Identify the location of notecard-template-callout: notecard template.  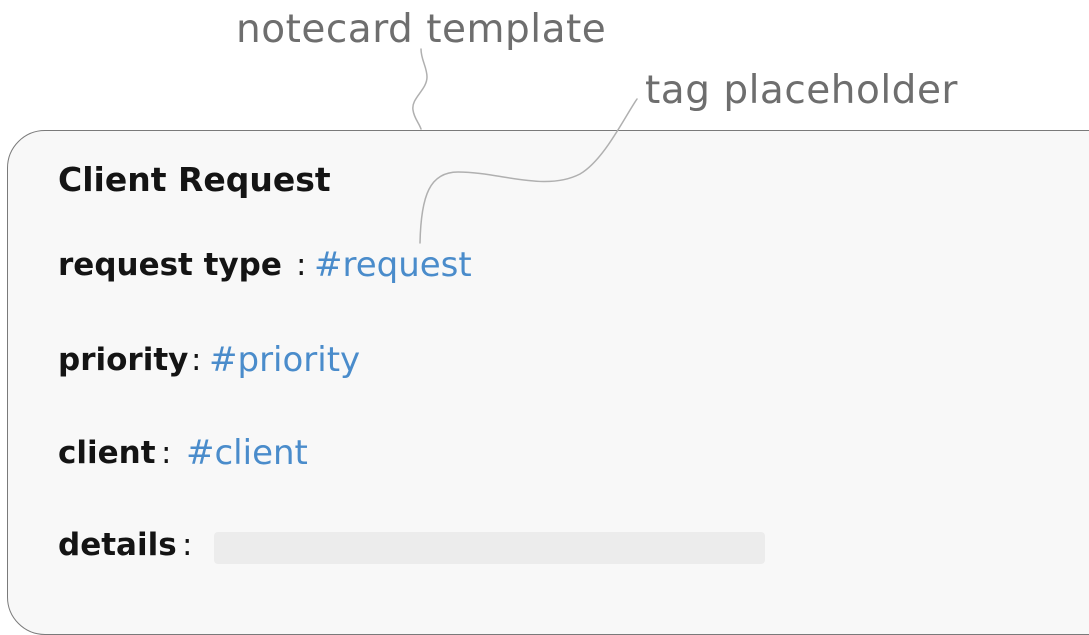
(421, 29).